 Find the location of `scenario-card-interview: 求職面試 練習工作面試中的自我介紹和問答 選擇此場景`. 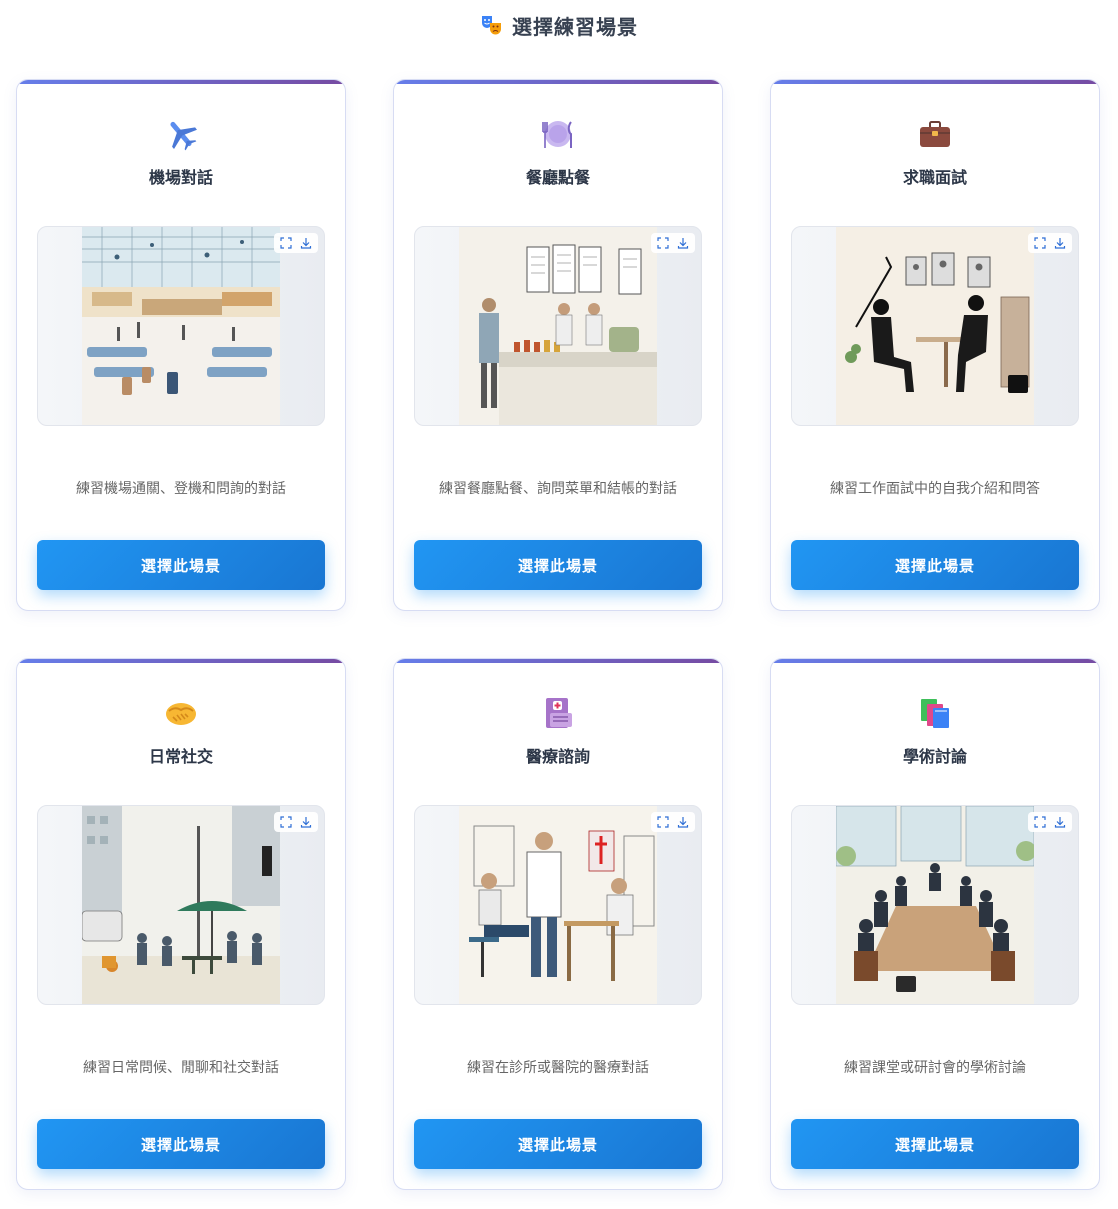

scenario-card-interview: 求職面試 練習工作面試中的自我介紹和問答 選擇此場景 is located at coordinates (935, 345).